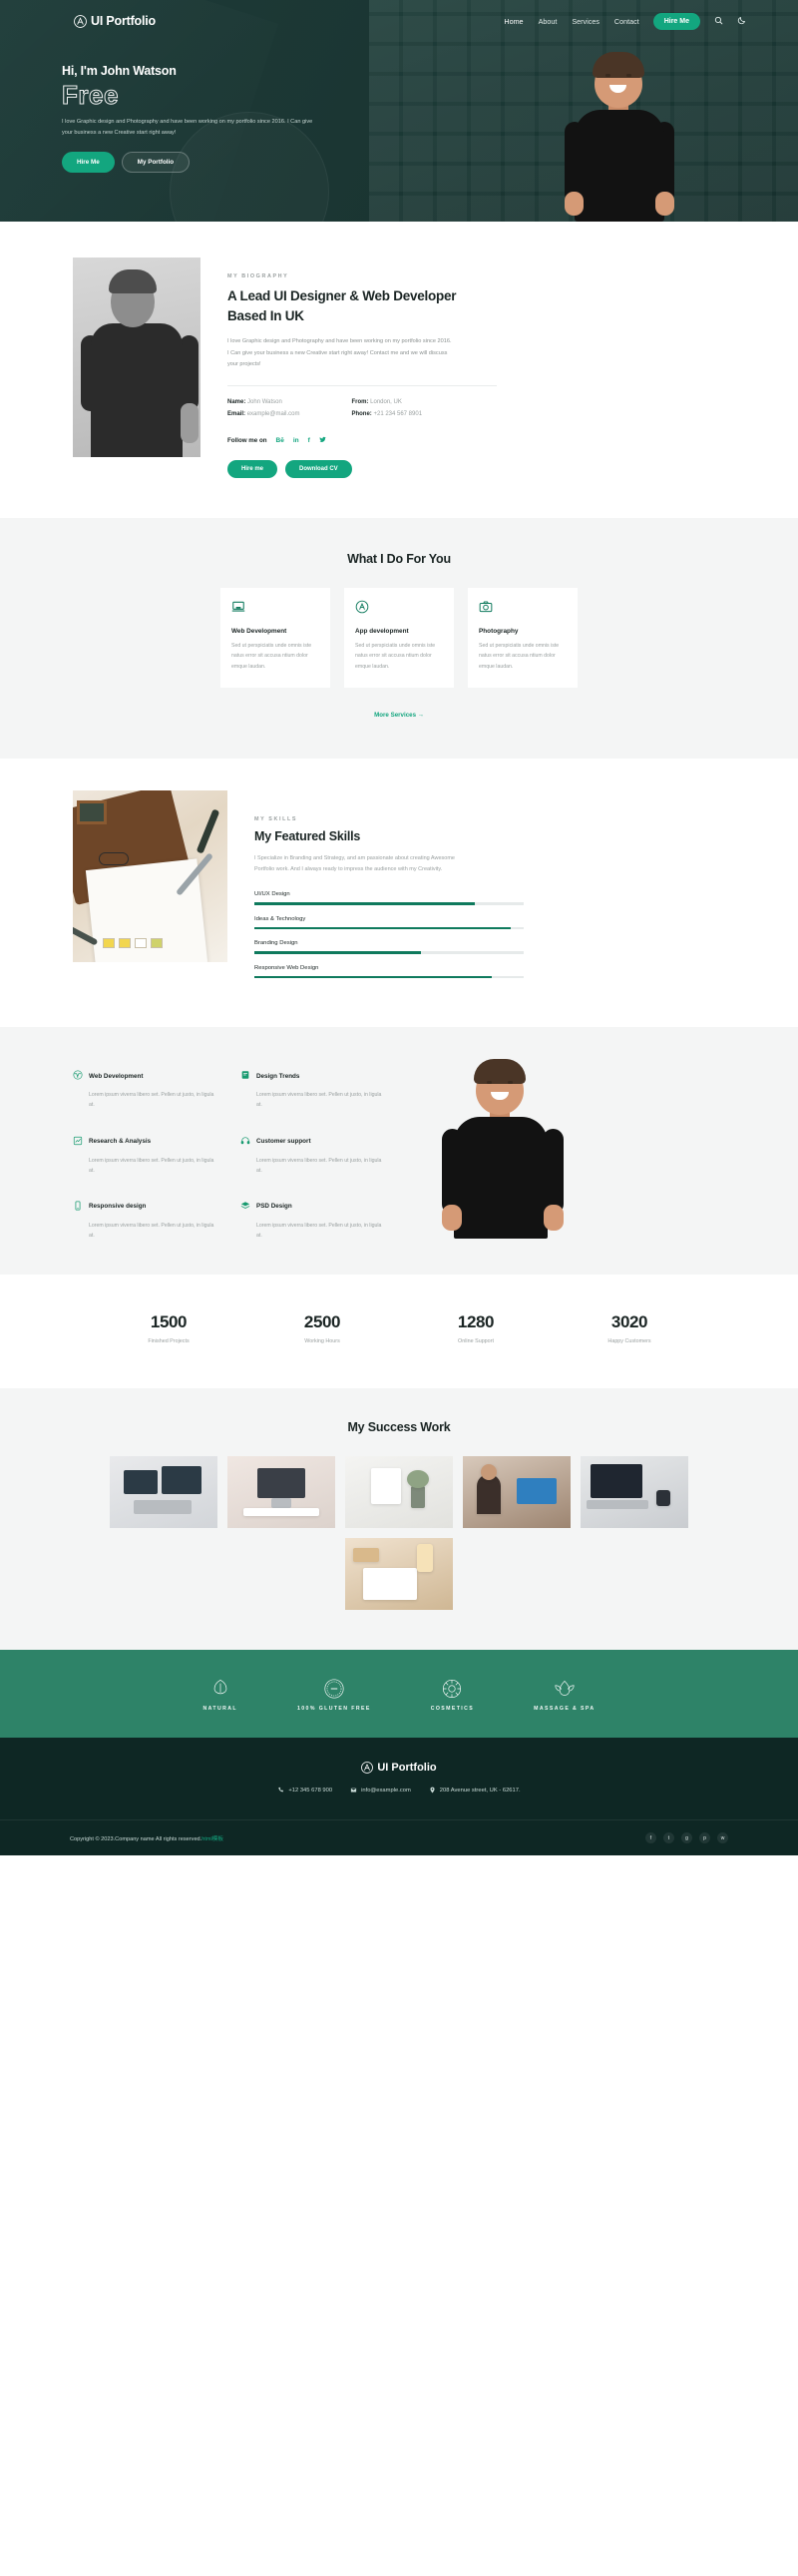 This screenshot has height=2576, width=798. I want to click on wordpress-icon, so click(78, 1076).